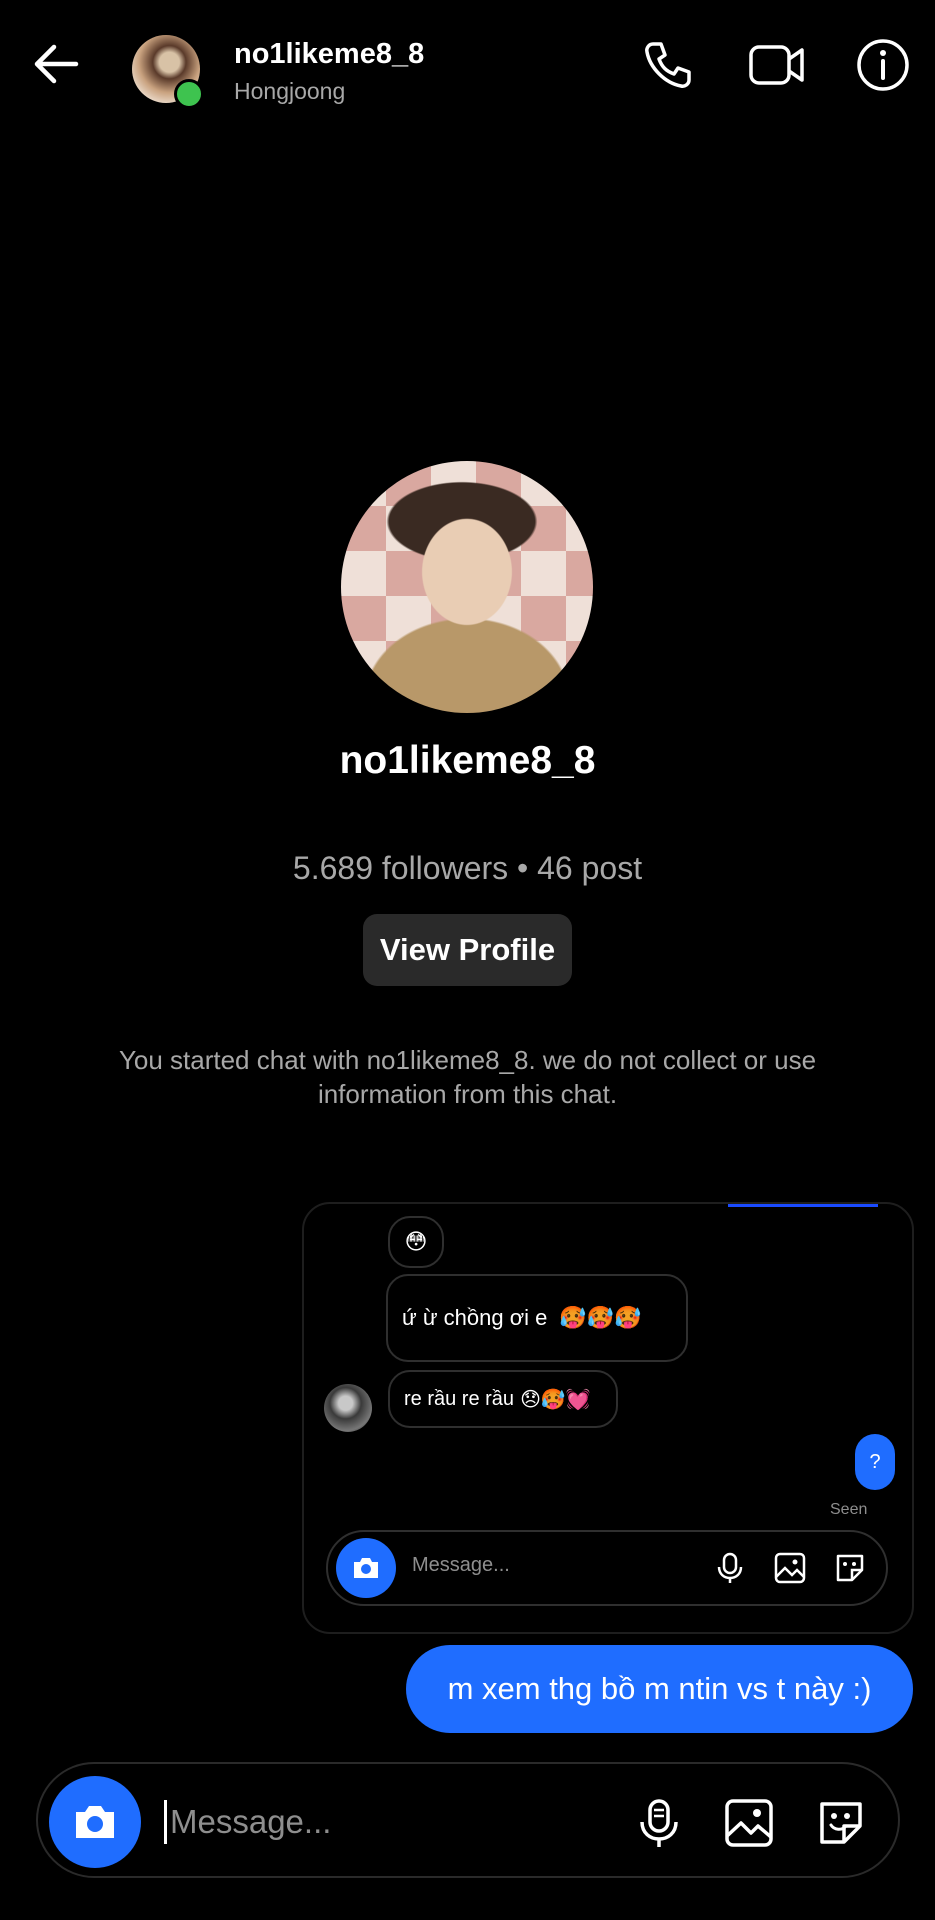 The width and height of the screenshot is (935, 1920). What do you see at coordinates (841, 1823) in the screenshot?
I see `sticker-icon` at bounding box center [841, 1823].